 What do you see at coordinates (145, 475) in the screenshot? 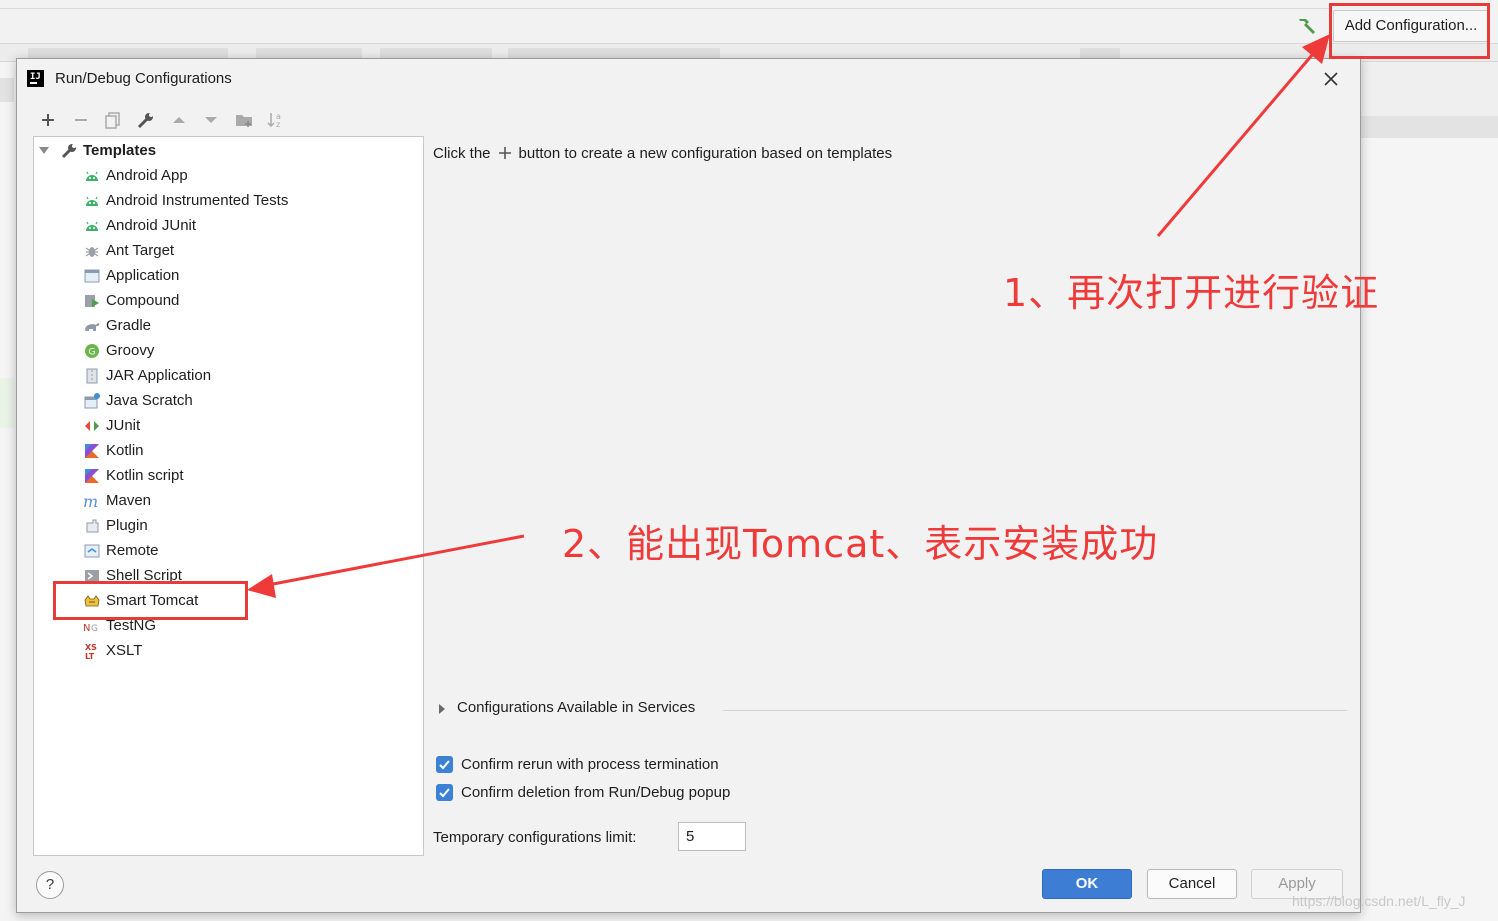
I see `tree-item-label: Kotlin script` at bounding box center [145, 475].